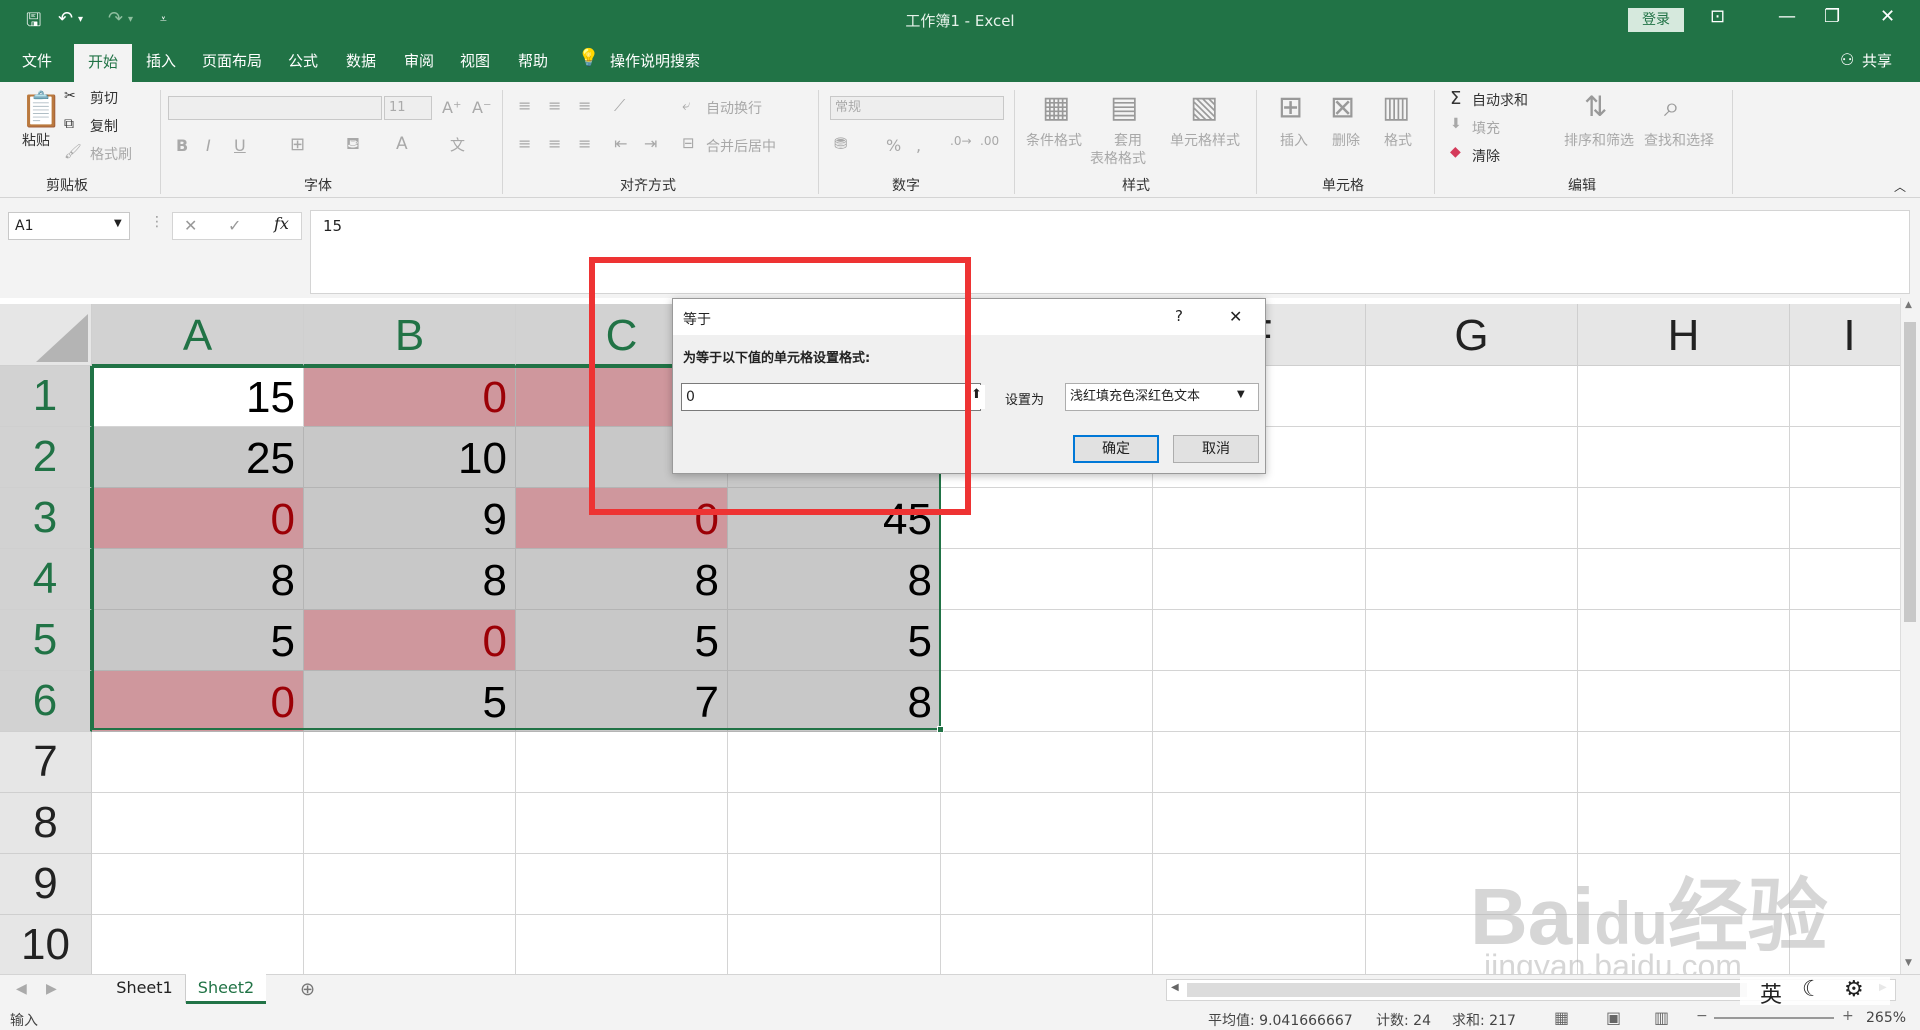 The image size is (1920, 1030). What do you see at coordinates (1613, 1017) in the screenshot?
I see `page-layout-view-icon: ▣` at bounding box center [1613, 1017].